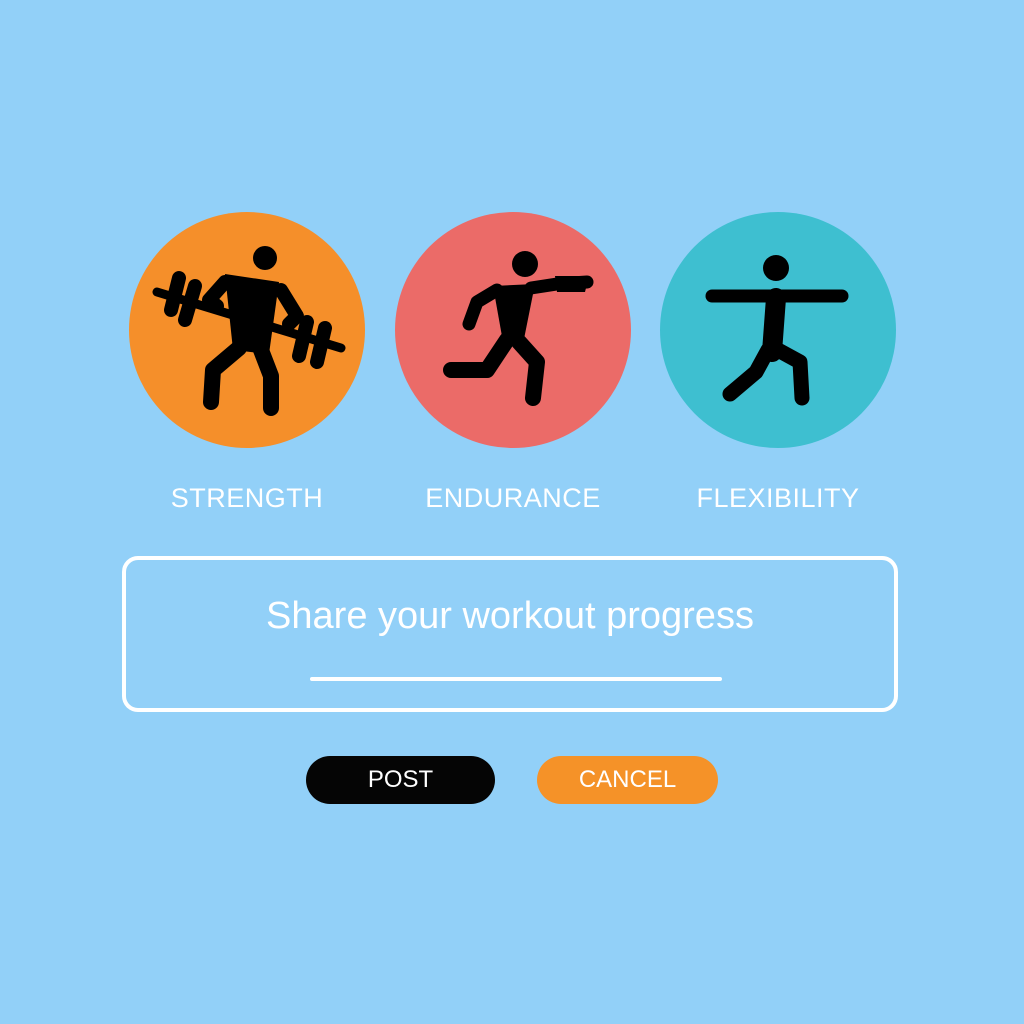 This screenshot has height=1024, width=1024. I want to click on endurance-circle-button, so click(513, 330).